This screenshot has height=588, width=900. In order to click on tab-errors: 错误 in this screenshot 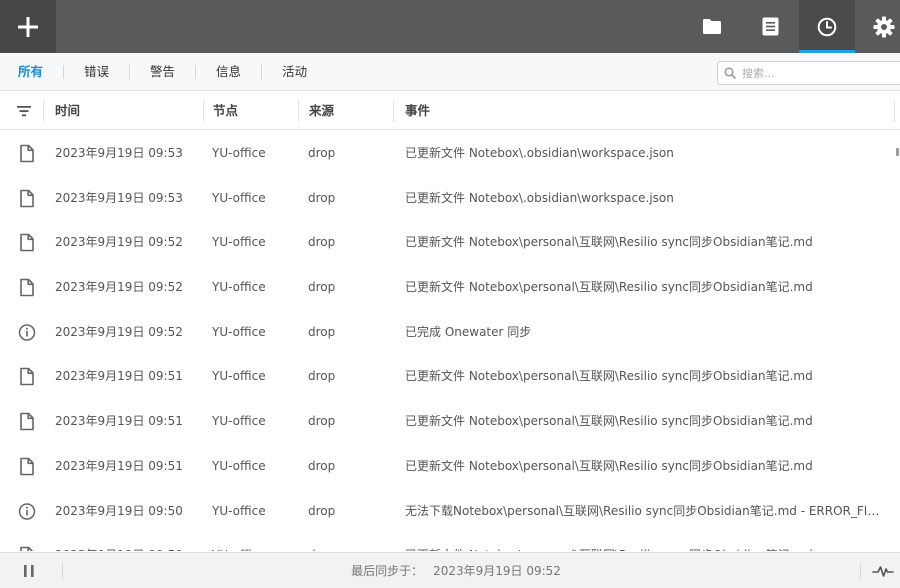, I will do `click(96, 72)`.